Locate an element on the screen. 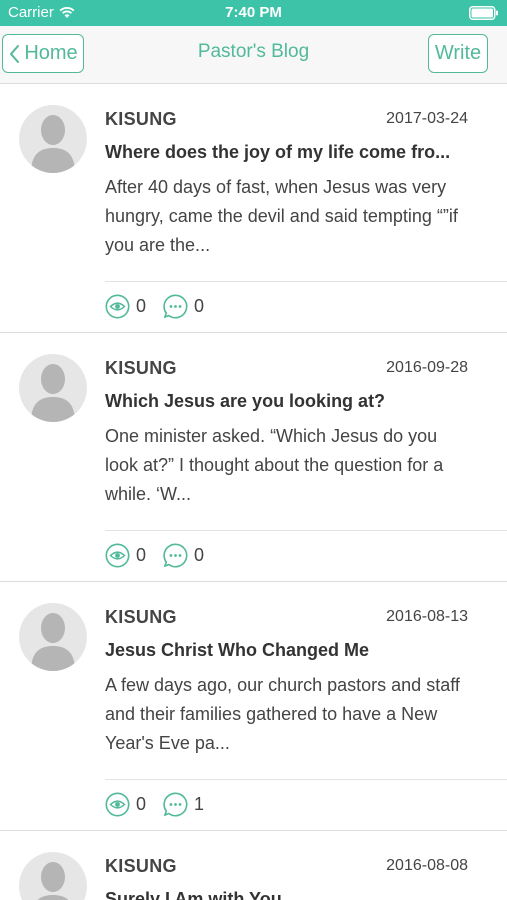 Image resolution: width=507 pixels, height=900 pixels. comment-count-value: 1 is located at coordinates (199, 803).